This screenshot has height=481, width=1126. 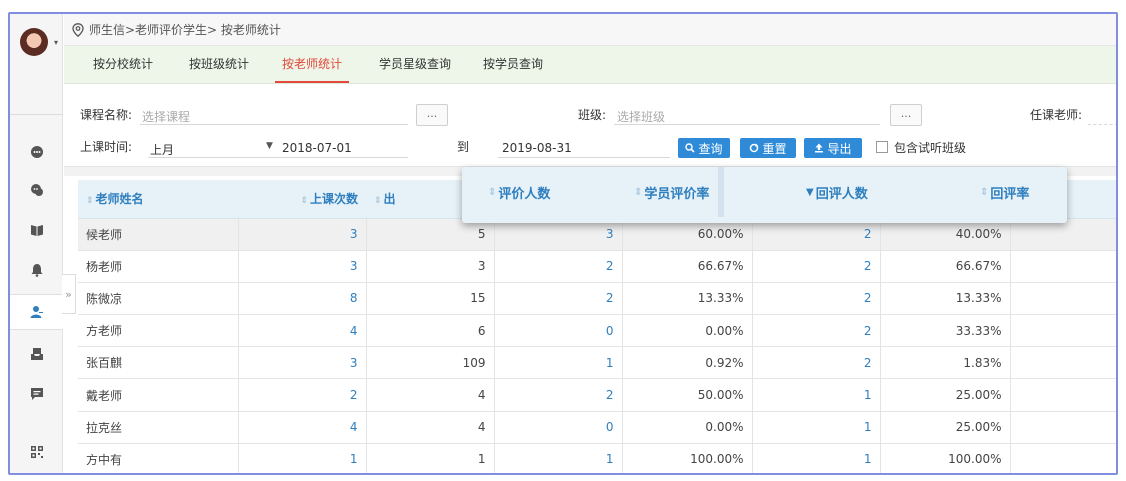 What do you see at coordinates (641, 116) in the screenshot?
I see `class-select: 选择班级` at bounding box center [641, 116].